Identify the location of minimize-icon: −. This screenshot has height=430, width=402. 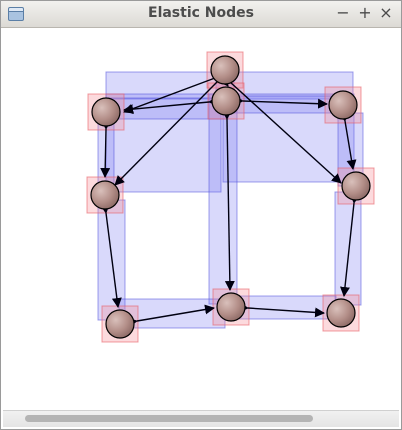
(343, 12).